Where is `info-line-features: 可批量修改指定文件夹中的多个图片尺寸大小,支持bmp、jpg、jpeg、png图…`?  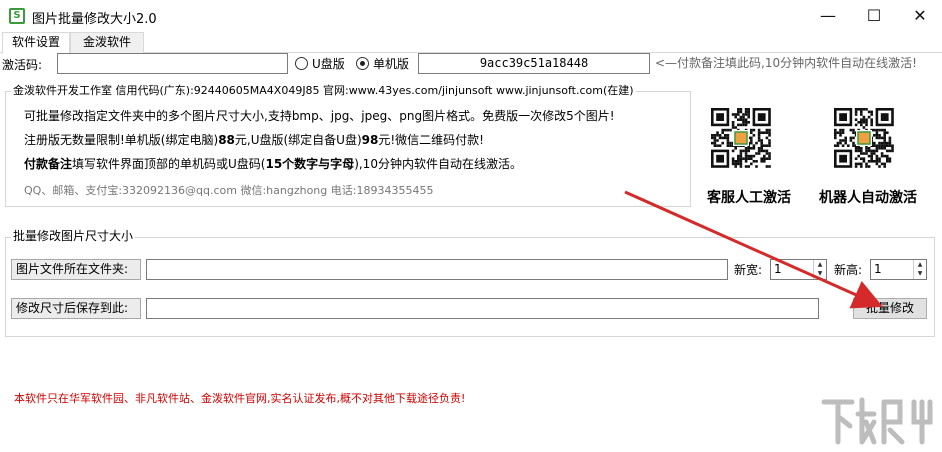
info-line-features: 可批量修改指定文件夹中的多个图片尺寸大小,支持bmp、jpg、jpeg、png图… is located at coordinates (319, 116).